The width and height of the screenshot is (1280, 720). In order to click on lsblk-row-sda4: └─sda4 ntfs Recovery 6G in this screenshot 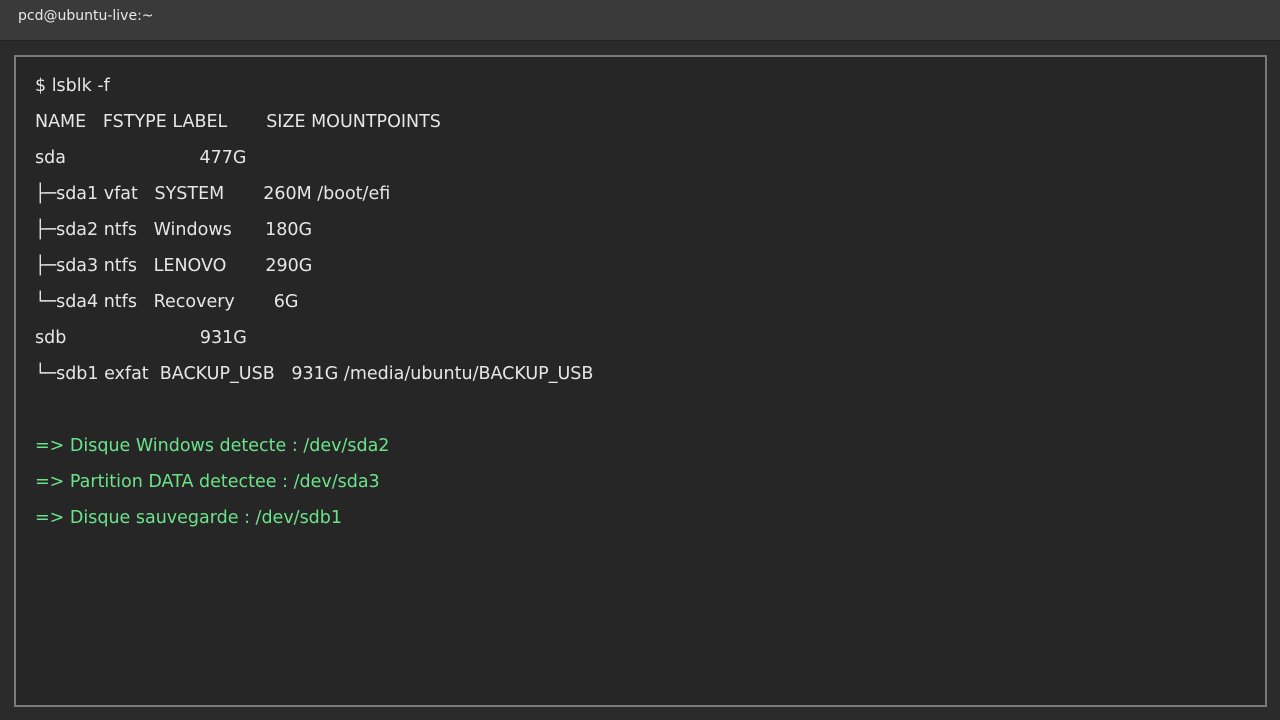, I will do `click(167, 302)`.